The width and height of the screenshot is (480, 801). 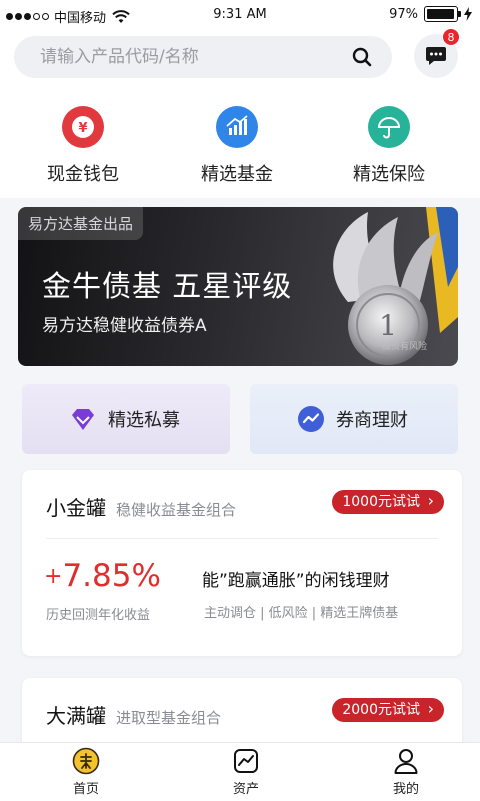 I want to click on broker-wealth-card: 券商理财, so click(x=354, y=419).